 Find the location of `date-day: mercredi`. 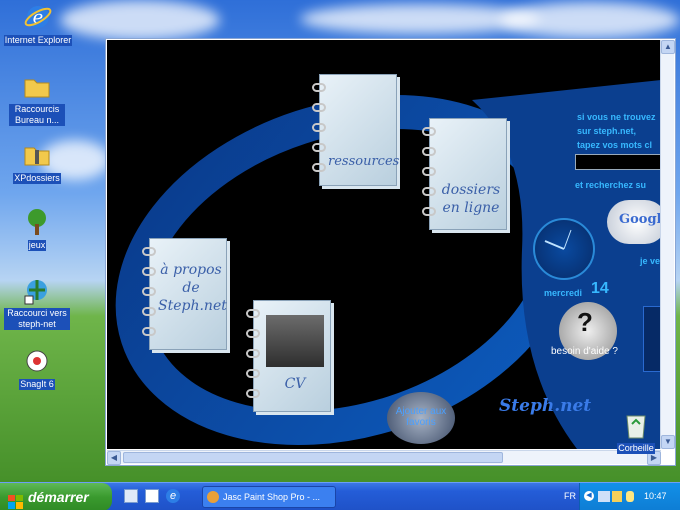

date-day: mercredi is located at coordinates (563, 293).